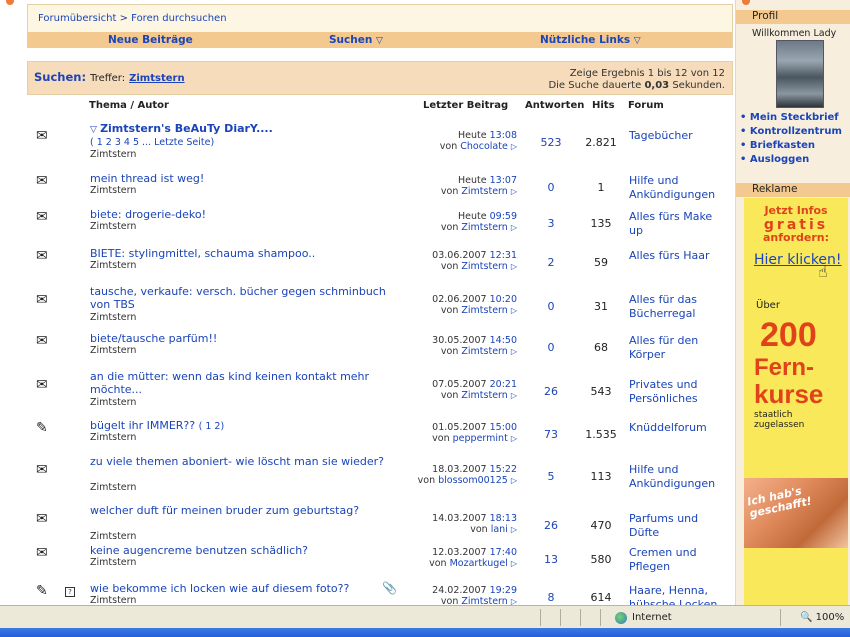 The height and width of the screenshot is (637, 850). I want to click on avatar, so click(800, 74).